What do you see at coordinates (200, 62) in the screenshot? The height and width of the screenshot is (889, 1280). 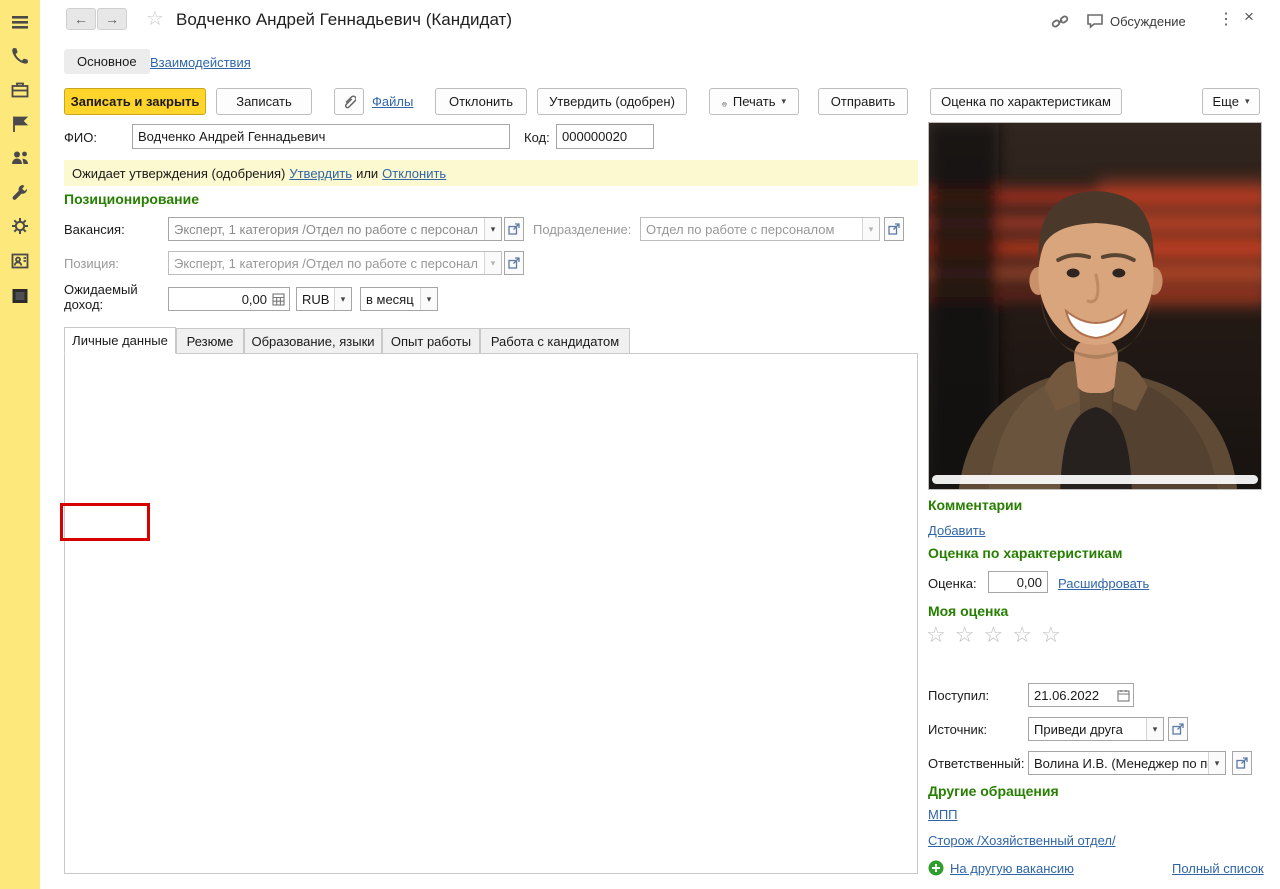 I see `tab-interactions: Взаимодействия` at bounding box center [200, 62].